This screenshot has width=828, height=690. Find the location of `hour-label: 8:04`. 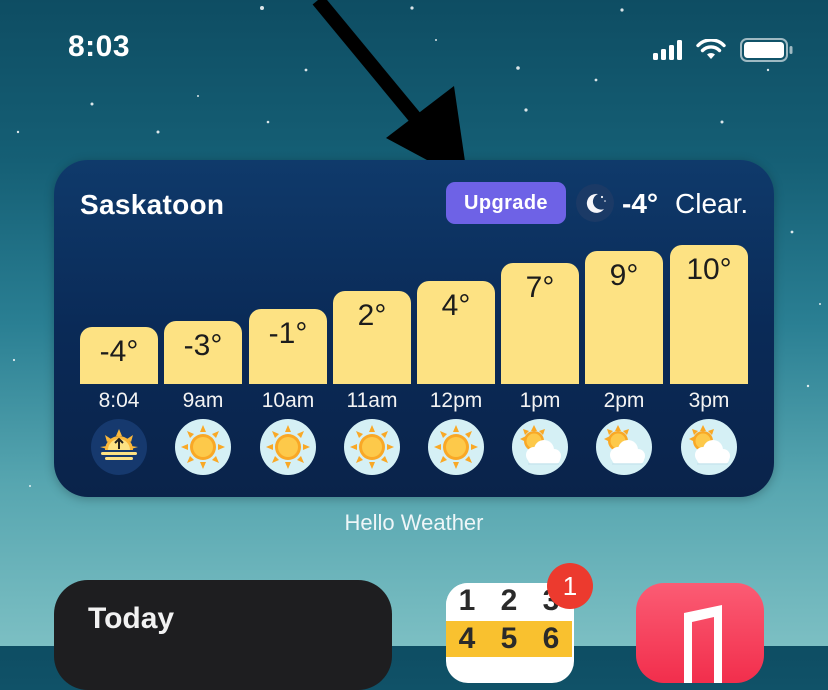

hour-label: 8:04 is located at coordinates (119, 400).